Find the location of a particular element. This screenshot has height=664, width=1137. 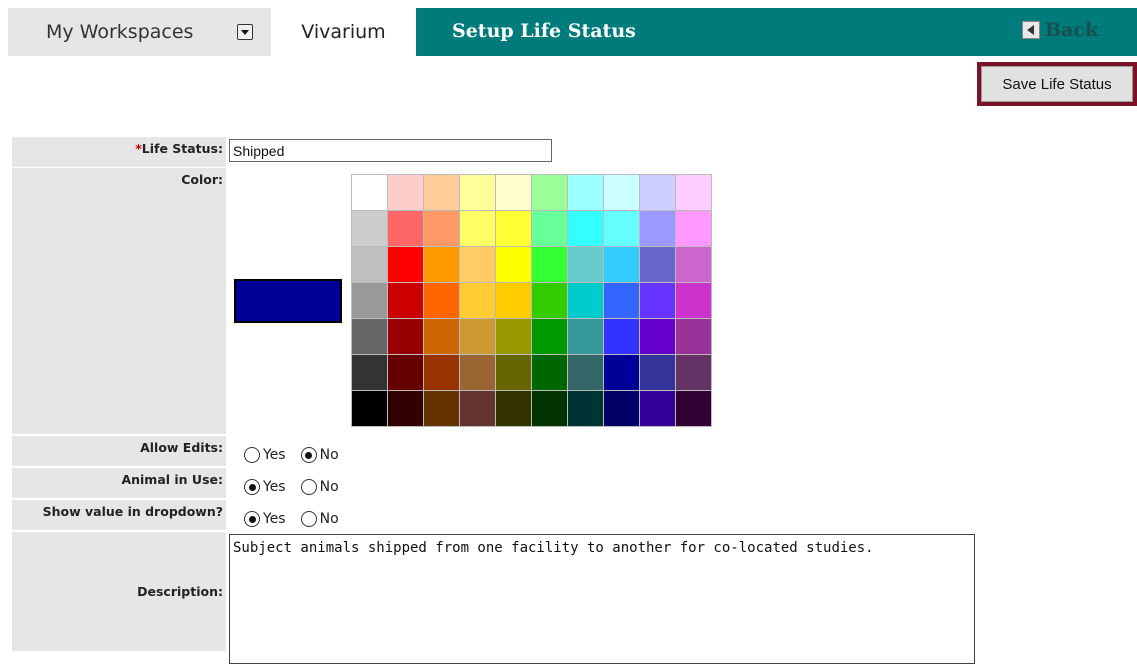

title-bar: Setup Life Status Back is located at coordinates (776, 32).